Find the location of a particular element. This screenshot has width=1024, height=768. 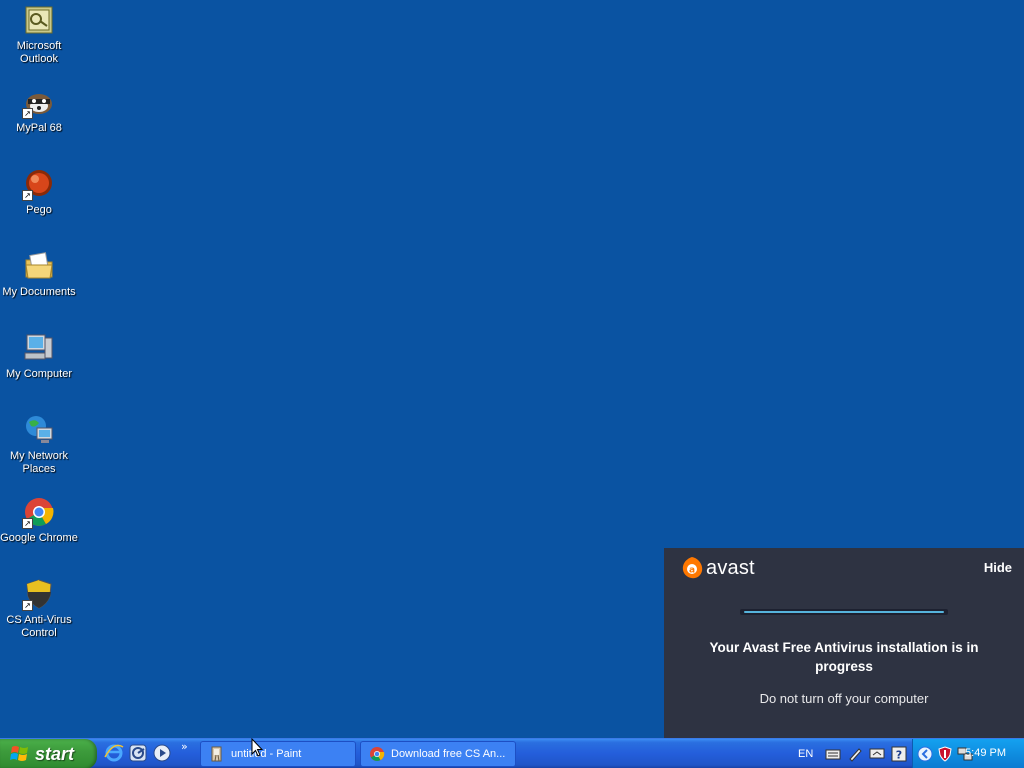

svg-text: a is located at coordinates (692, 571).